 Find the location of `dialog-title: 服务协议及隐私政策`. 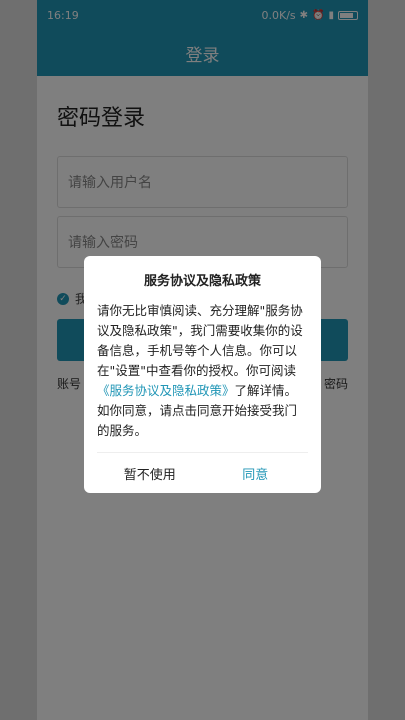

dialog-title: 服务协议及隐私政策 is located at coordinates (202, 281).